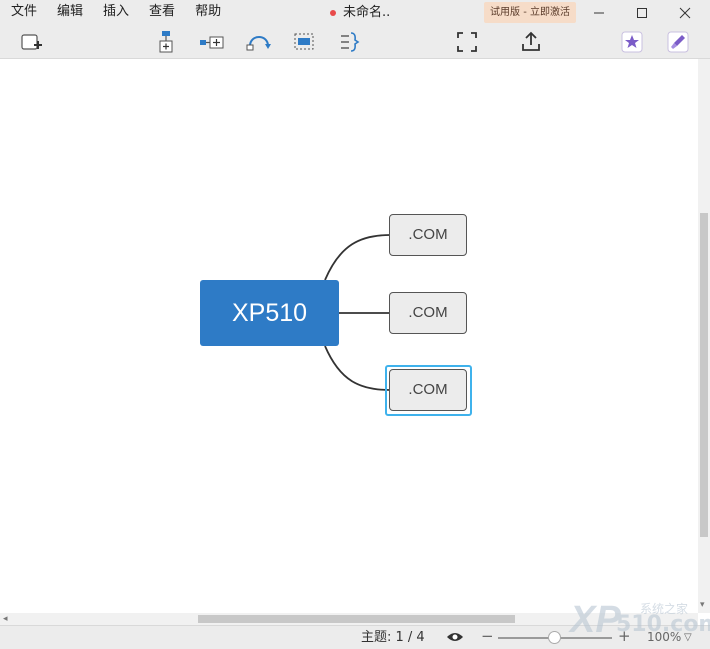 The height and width of the screenshot is (649, 710). I want to click on theme-button, so click(679, 42).